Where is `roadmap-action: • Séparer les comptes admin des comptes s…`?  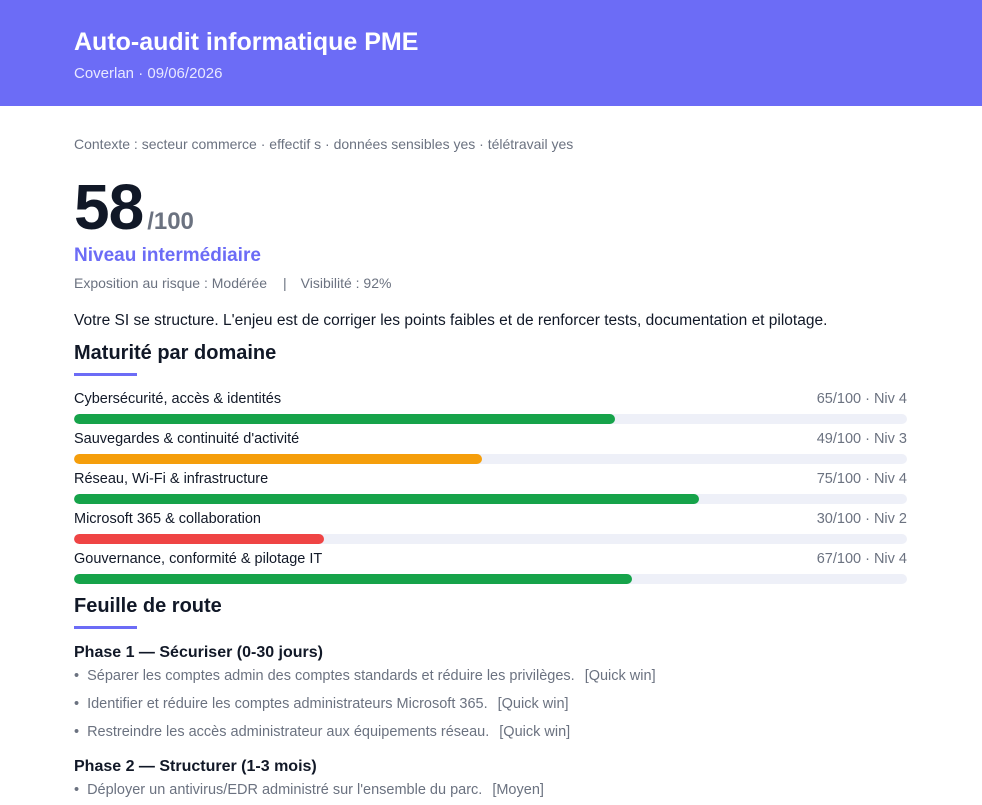 roadmap-action: • Séparer les comptes admin des comptes s… is located at coordinates (365, 676).